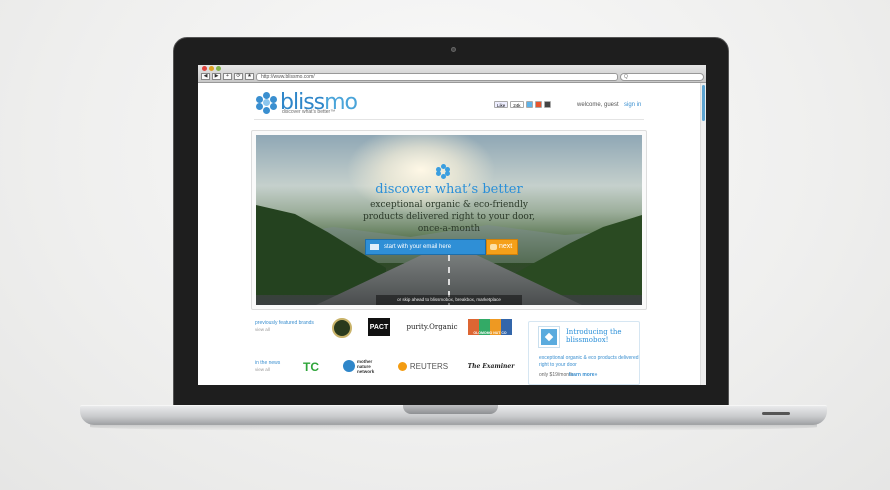 Image resolution: width=890 pixels, height=490 pixels. Describe the element at coordinates (216, 76) in the screenshot. I see `forward-button: ▶` at that location.